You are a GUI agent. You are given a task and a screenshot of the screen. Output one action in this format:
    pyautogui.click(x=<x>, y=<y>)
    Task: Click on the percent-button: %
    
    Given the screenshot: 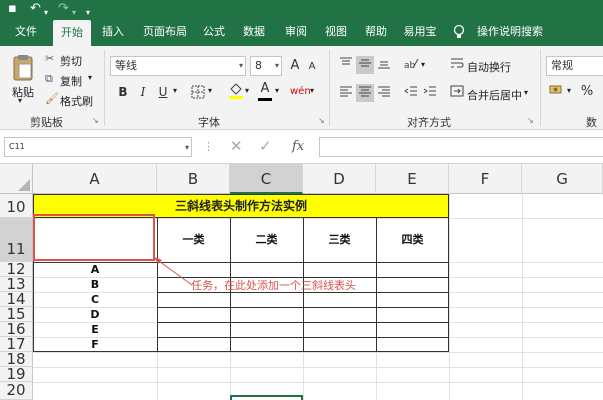 What is the action you would take?
    pyautogui.click(x=587, y=92)
    